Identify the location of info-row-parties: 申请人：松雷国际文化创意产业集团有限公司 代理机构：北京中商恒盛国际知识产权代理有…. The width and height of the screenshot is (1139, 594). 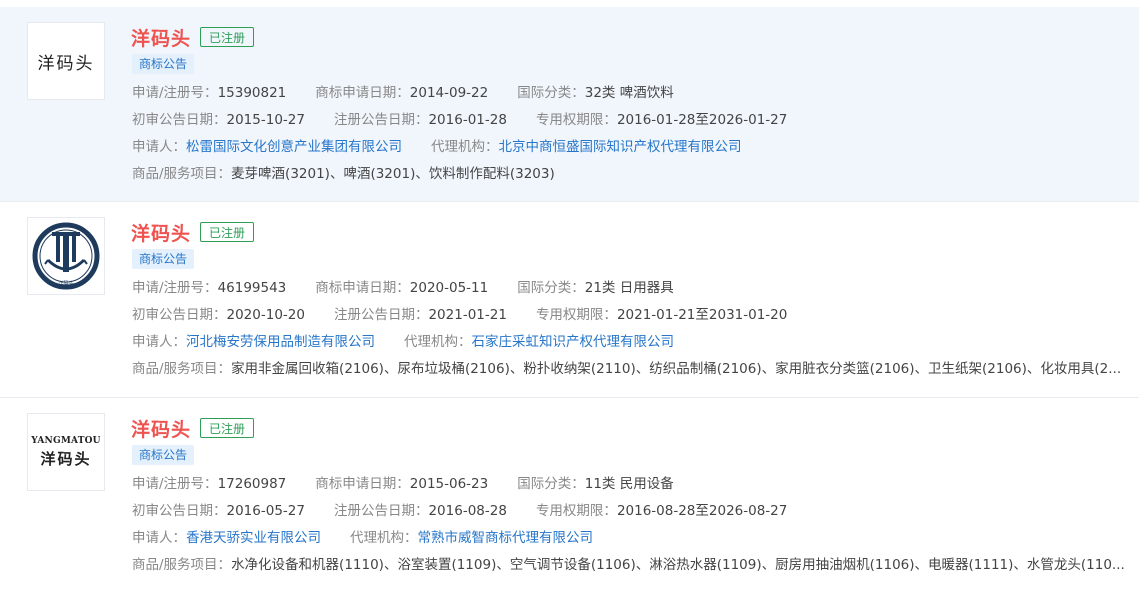
(437, 147).